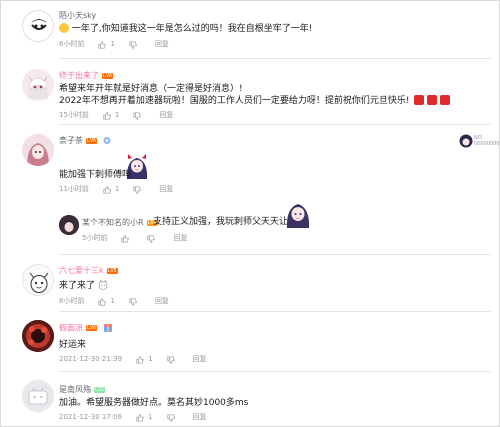 The height and width of the screenshot is (427, 500). What do you see at coordinates (113, 222) in the screenshot?
I see `reply-username-text: 某个不知名的小R` at bounding box center [113, 222].